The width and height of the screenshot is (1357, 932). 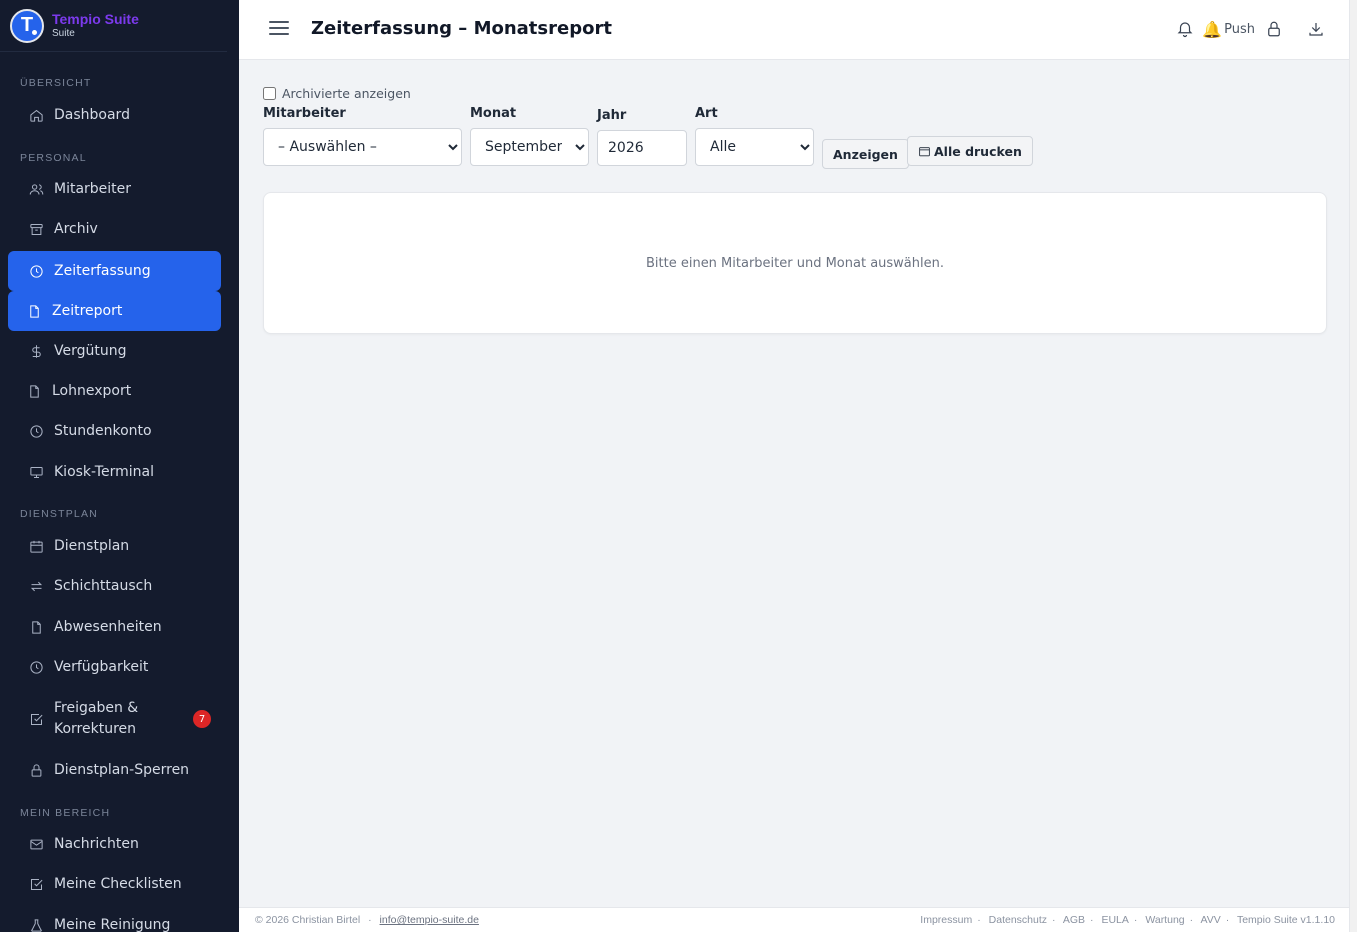 What do you see at coordinates (1353, 466) in the screenshot?
I see `scrollbar` at bounding box center [1353, 466].